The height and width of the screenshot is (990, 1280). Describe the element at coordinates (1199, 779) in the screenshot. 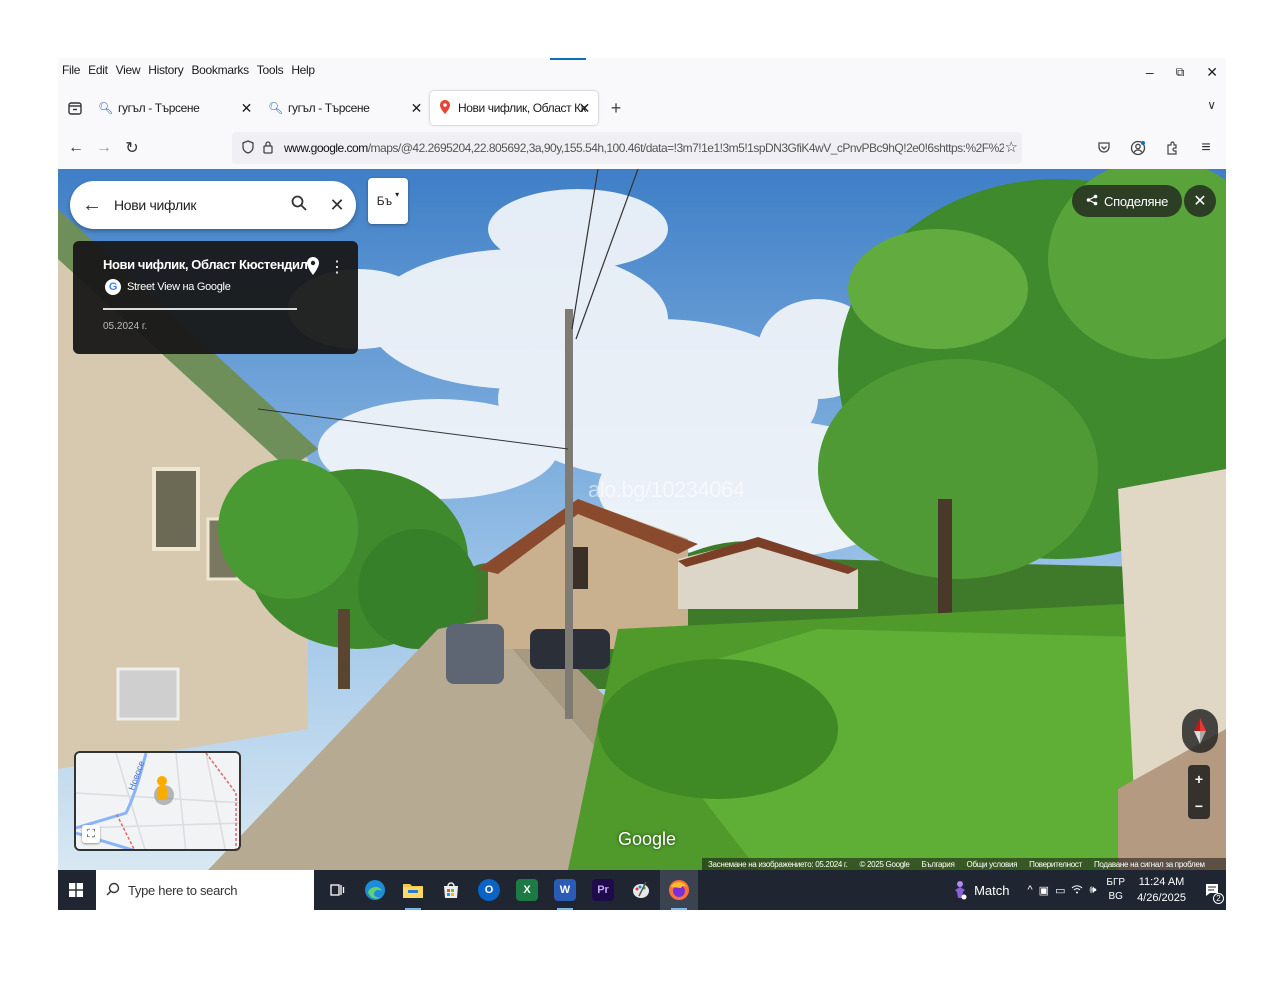

I see `zoom-in-button: +` at that location.